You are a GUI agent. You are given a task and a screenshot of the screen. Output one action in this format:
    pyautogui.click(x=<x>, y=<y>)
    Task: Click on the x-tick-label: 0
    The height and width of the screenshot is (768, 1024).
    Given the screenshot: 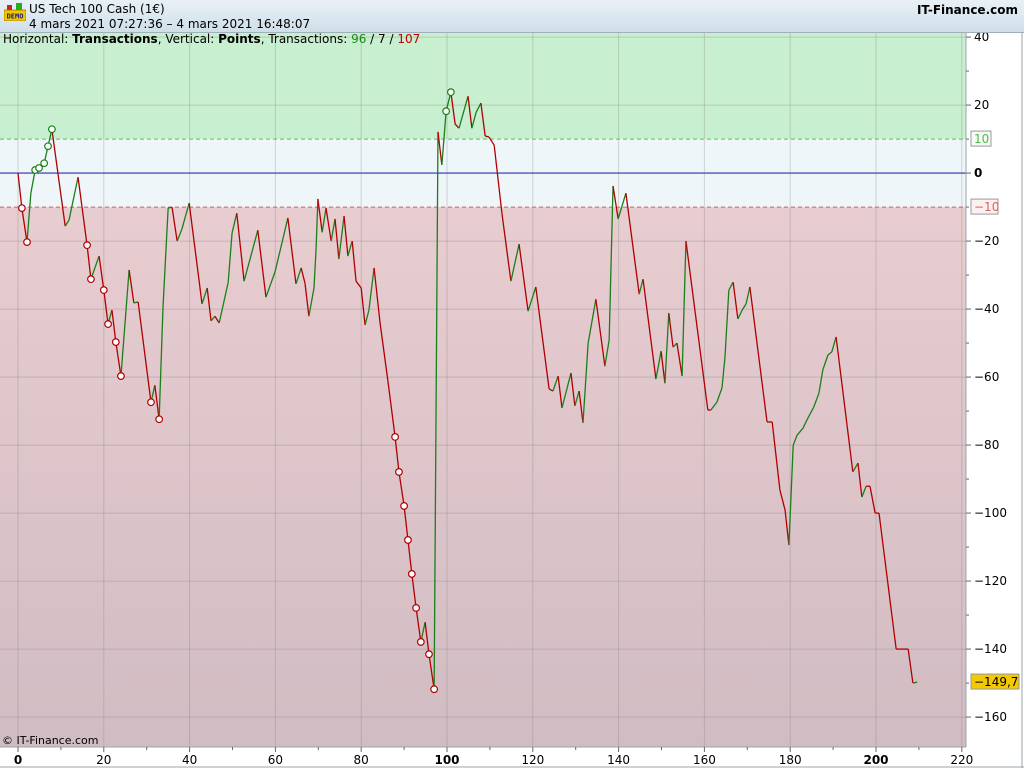 What is the action you would take?
    pyautogui.click(x=18, y=760)
    